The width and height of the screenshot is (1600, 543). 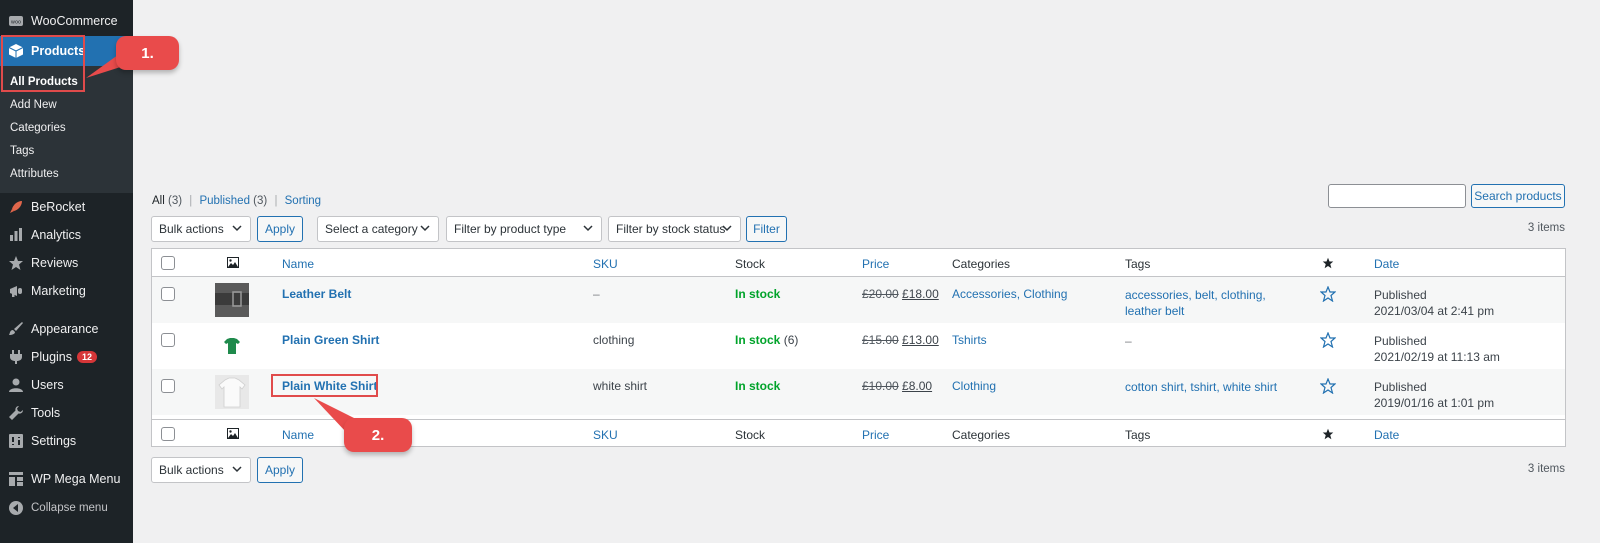 I want to click on product-sku: white shirt, so click(x=620, y=386).